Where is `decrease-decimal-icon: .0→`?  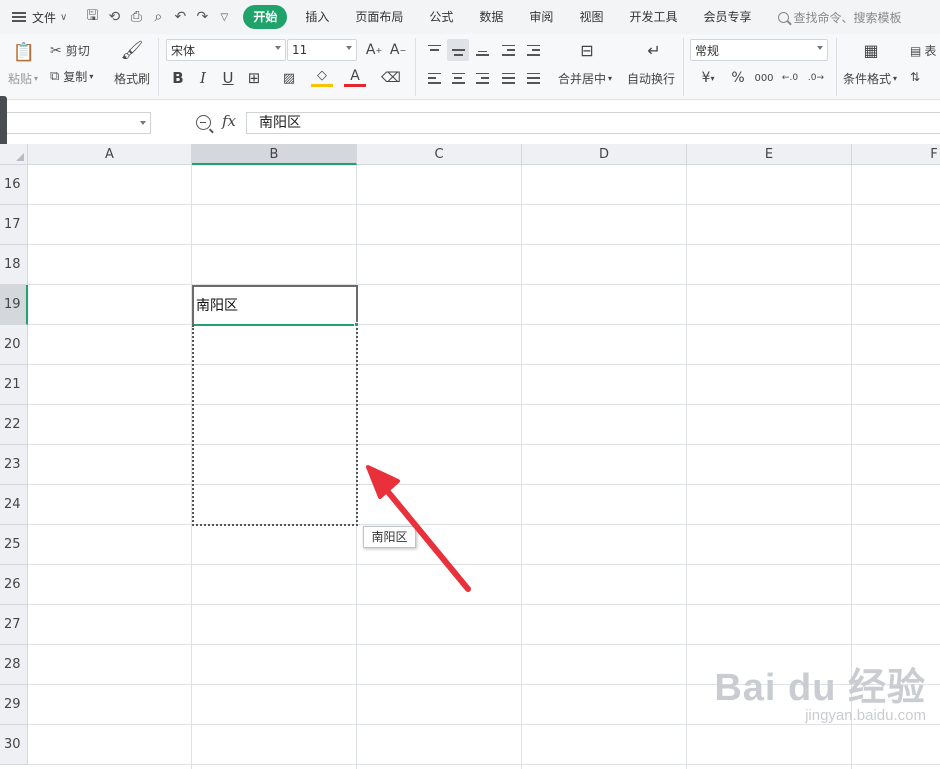
decrease-decimal-icon: .0→ is located at coordinates (816, 78).